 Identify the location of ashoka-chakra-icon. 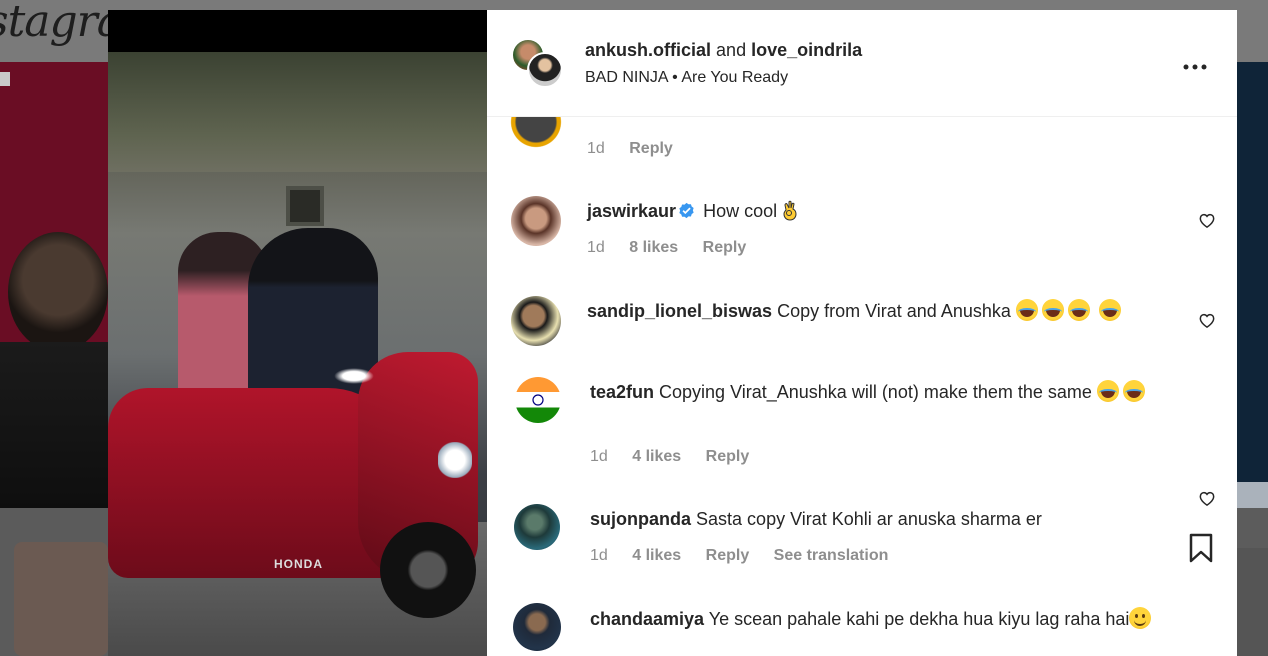
(538, 400).